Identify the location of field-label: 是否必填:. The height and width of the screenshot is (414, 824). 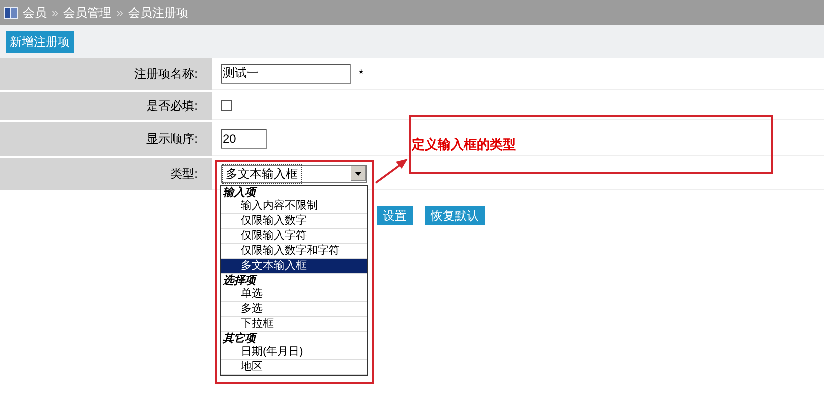
(172, 106).